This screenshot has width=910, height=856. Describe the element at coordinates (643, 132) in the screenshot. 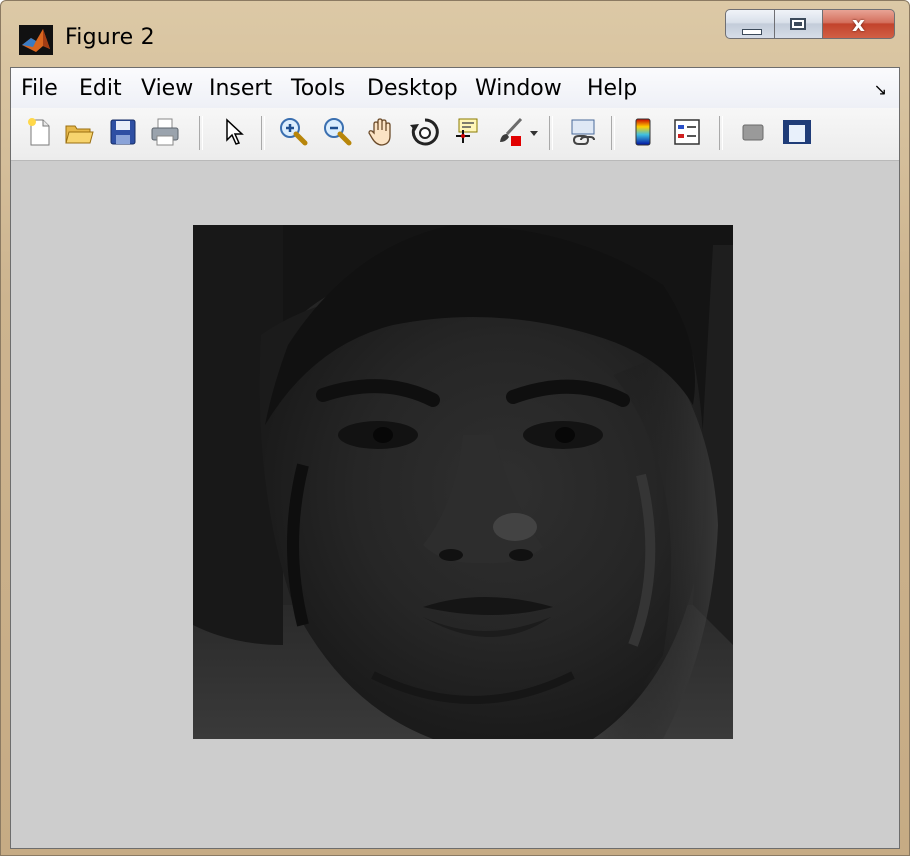

I see `insert-colorbar-icon` at that location.